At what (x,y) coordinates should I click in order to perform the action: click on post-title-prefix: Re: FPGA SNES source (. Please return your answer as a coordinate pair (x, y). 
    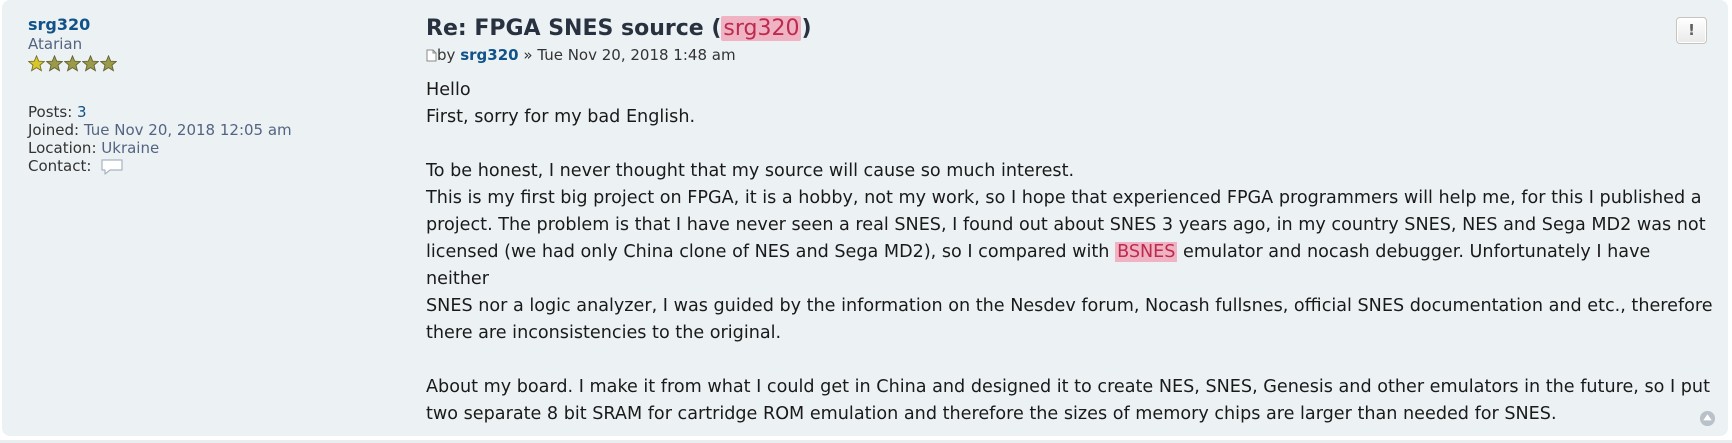
    Looking at the image, I should click on (574, 28).